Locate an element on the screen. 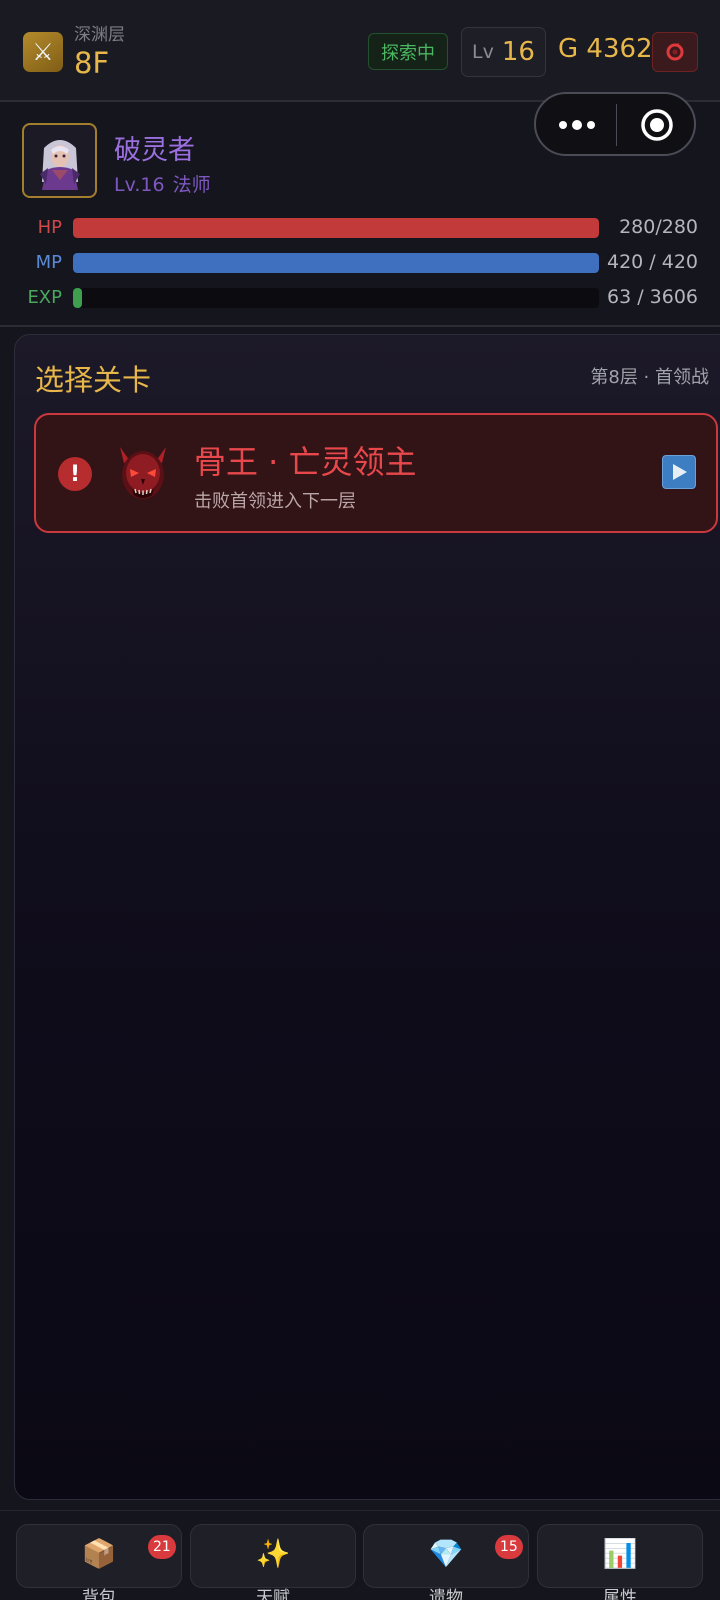 The image size is (720, 1600). player-name: 破灵者 is located at coordinates (154, 150).